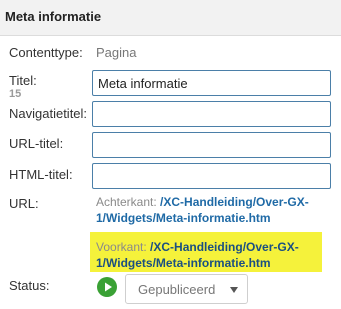 The image size is (341, 309). I want to click on url-achterkant-link-line2: 1/Widgets/Meta-informatie.htm, so click(183, 218).